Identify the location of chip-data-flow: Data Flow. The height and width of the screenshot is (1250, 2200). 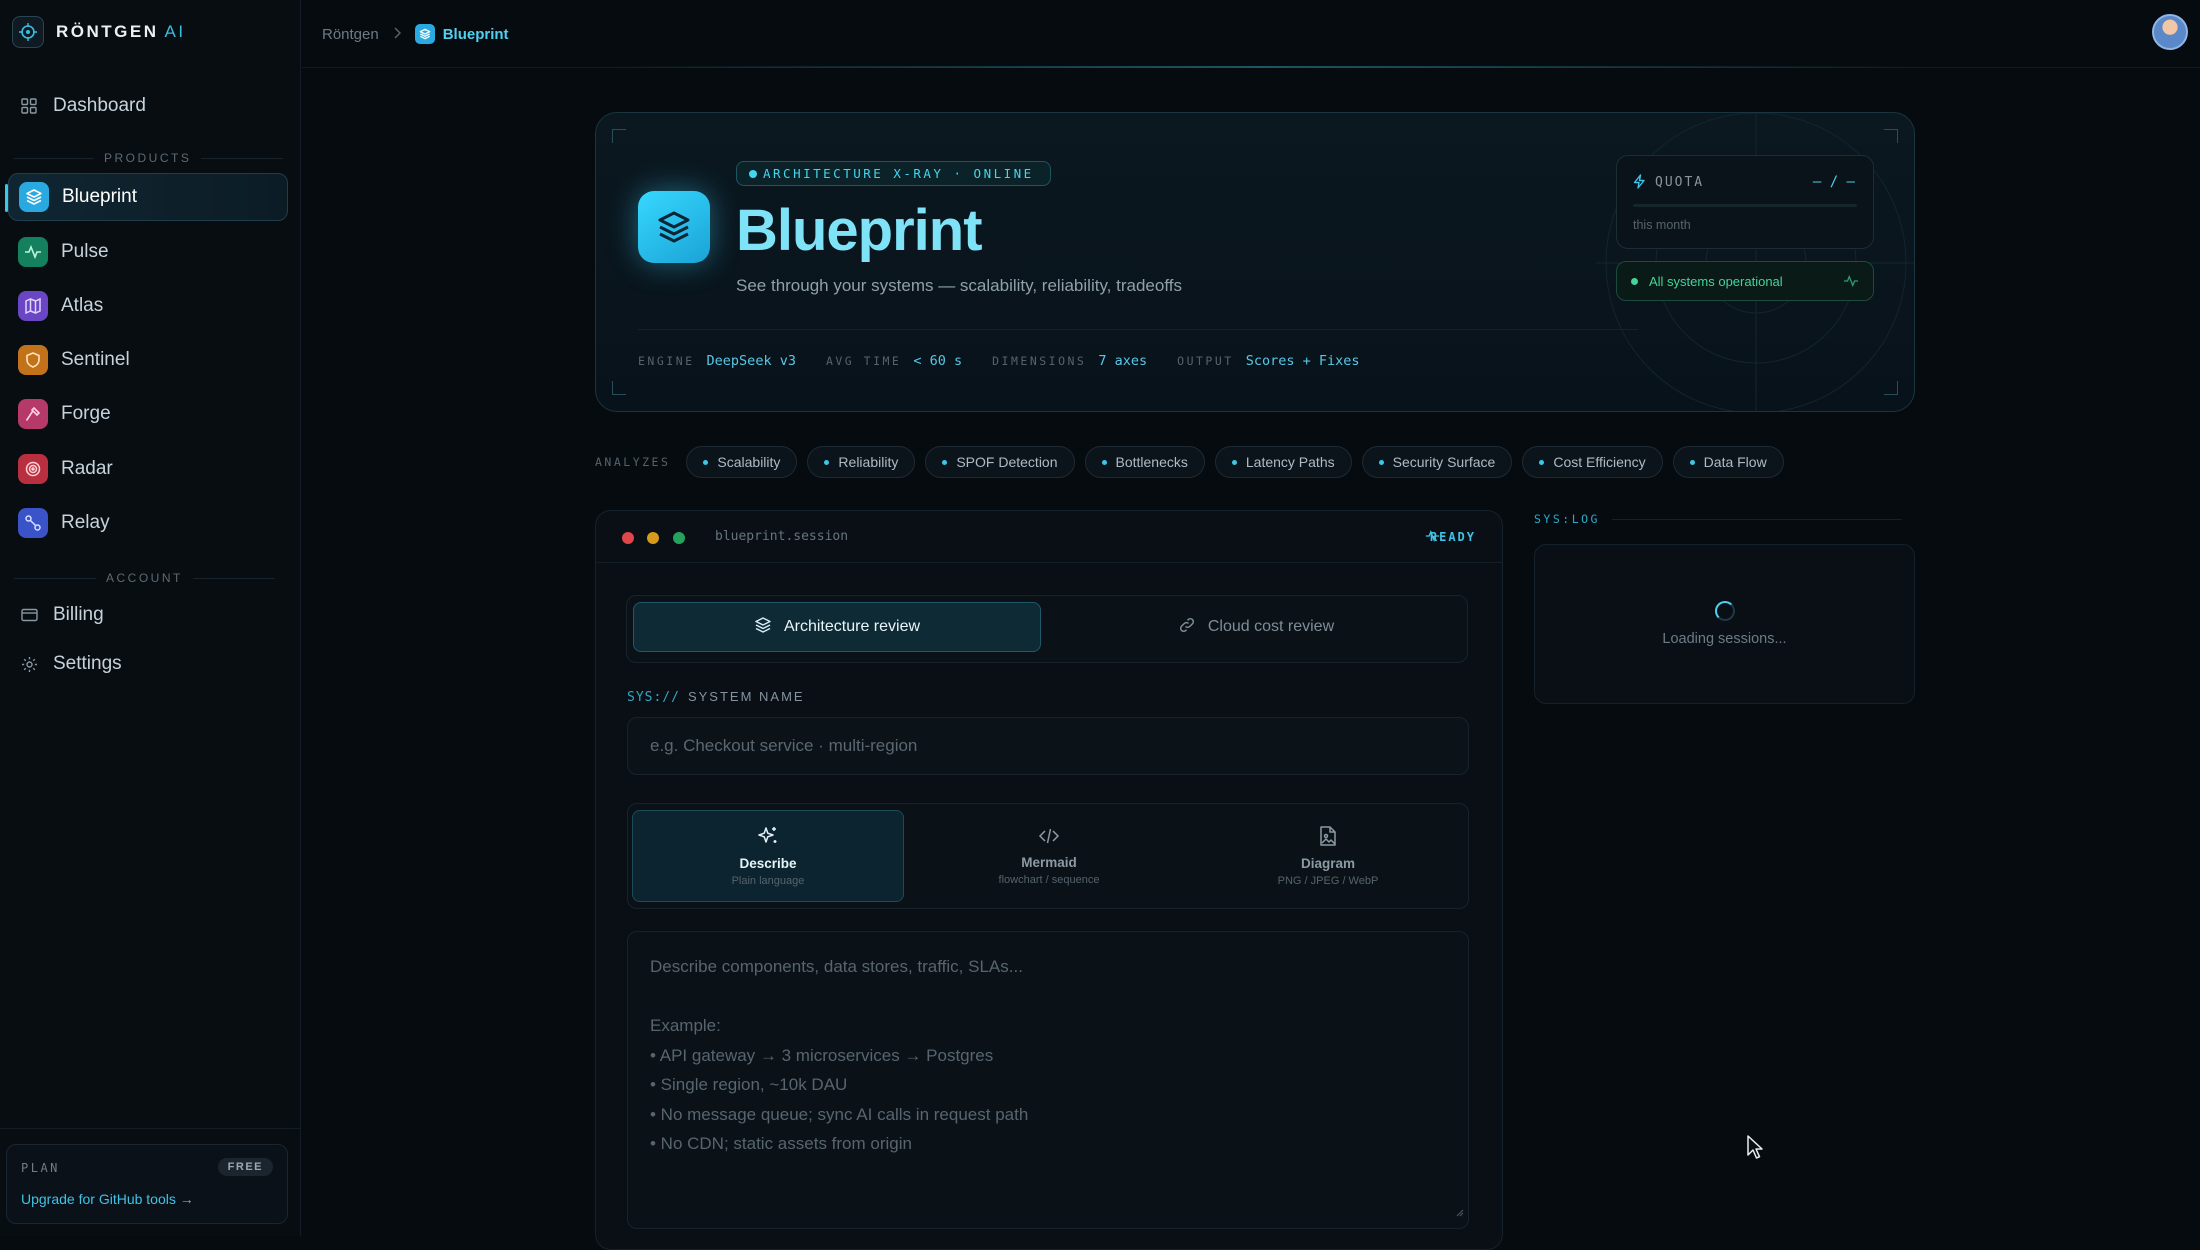
(1728, 462).